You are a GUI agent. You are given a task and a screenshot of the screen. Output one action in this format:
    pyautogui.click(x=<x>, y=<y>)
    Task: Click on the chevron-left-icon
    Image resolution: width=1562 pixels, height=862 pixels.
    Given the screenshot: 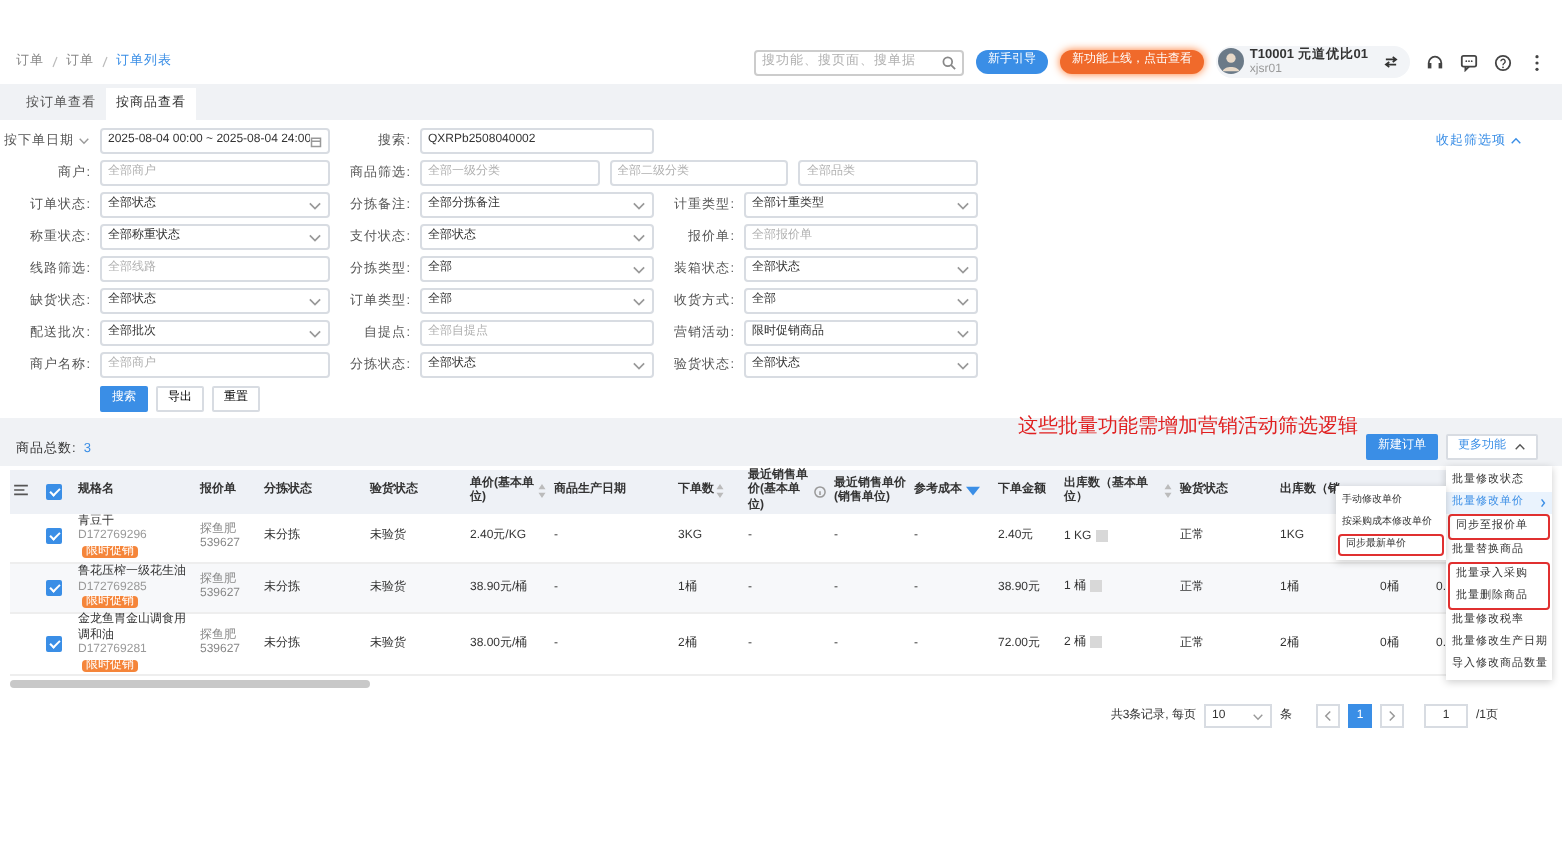 What is the action you would take?
    pyautogui.click(x=1327, y=716)
    